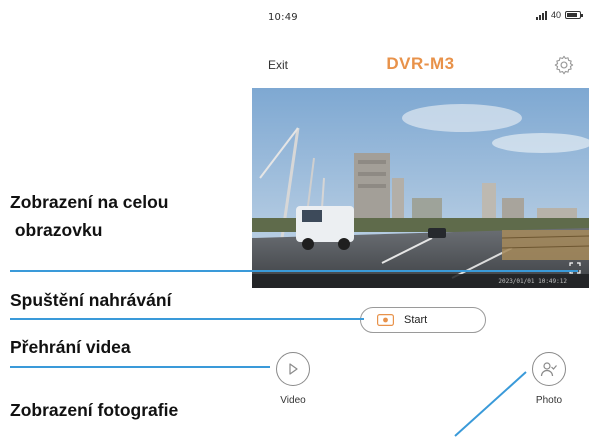 This screenshot has width=589, height=437. What do you see at coordinates (564, 65) in the screenshot?
I see `gear-icon` at bounding box center [564, 65].